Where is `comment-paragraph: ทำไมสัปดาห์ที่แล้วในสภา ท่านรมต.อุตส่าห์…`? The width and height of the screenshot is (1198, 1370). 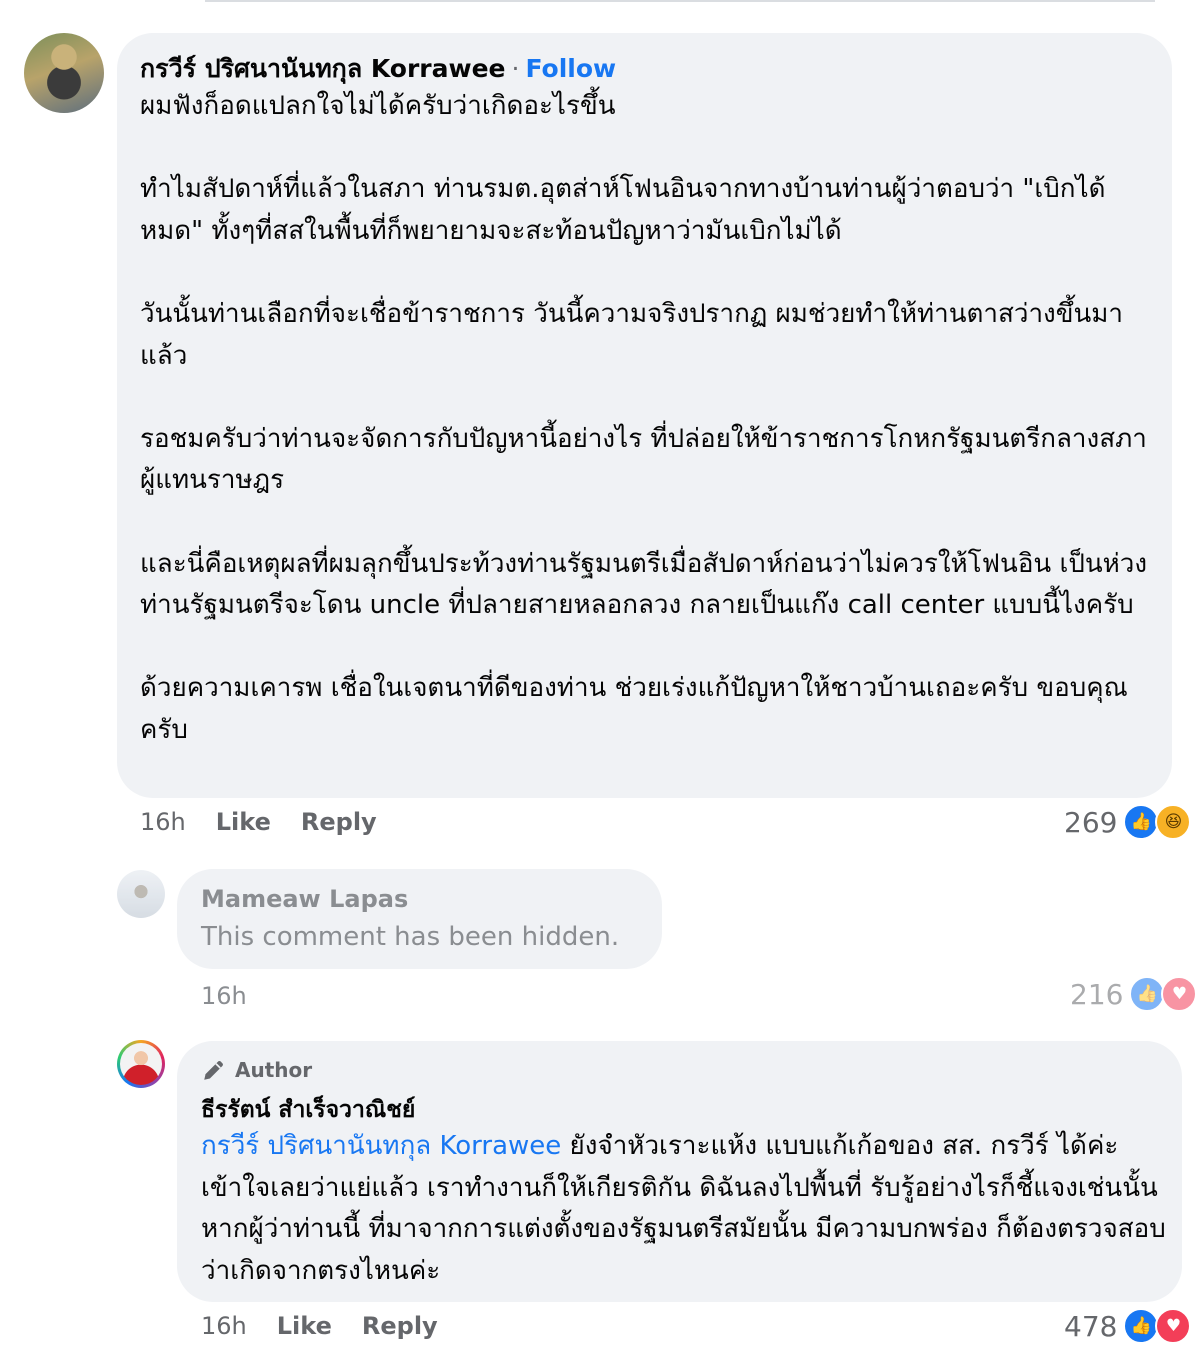 comment-paragraph: ทำไมสัปดาห์ที่แล้วในสภา ท่านรมต.อุตส่าห์… is located at coordinates (623, 210).